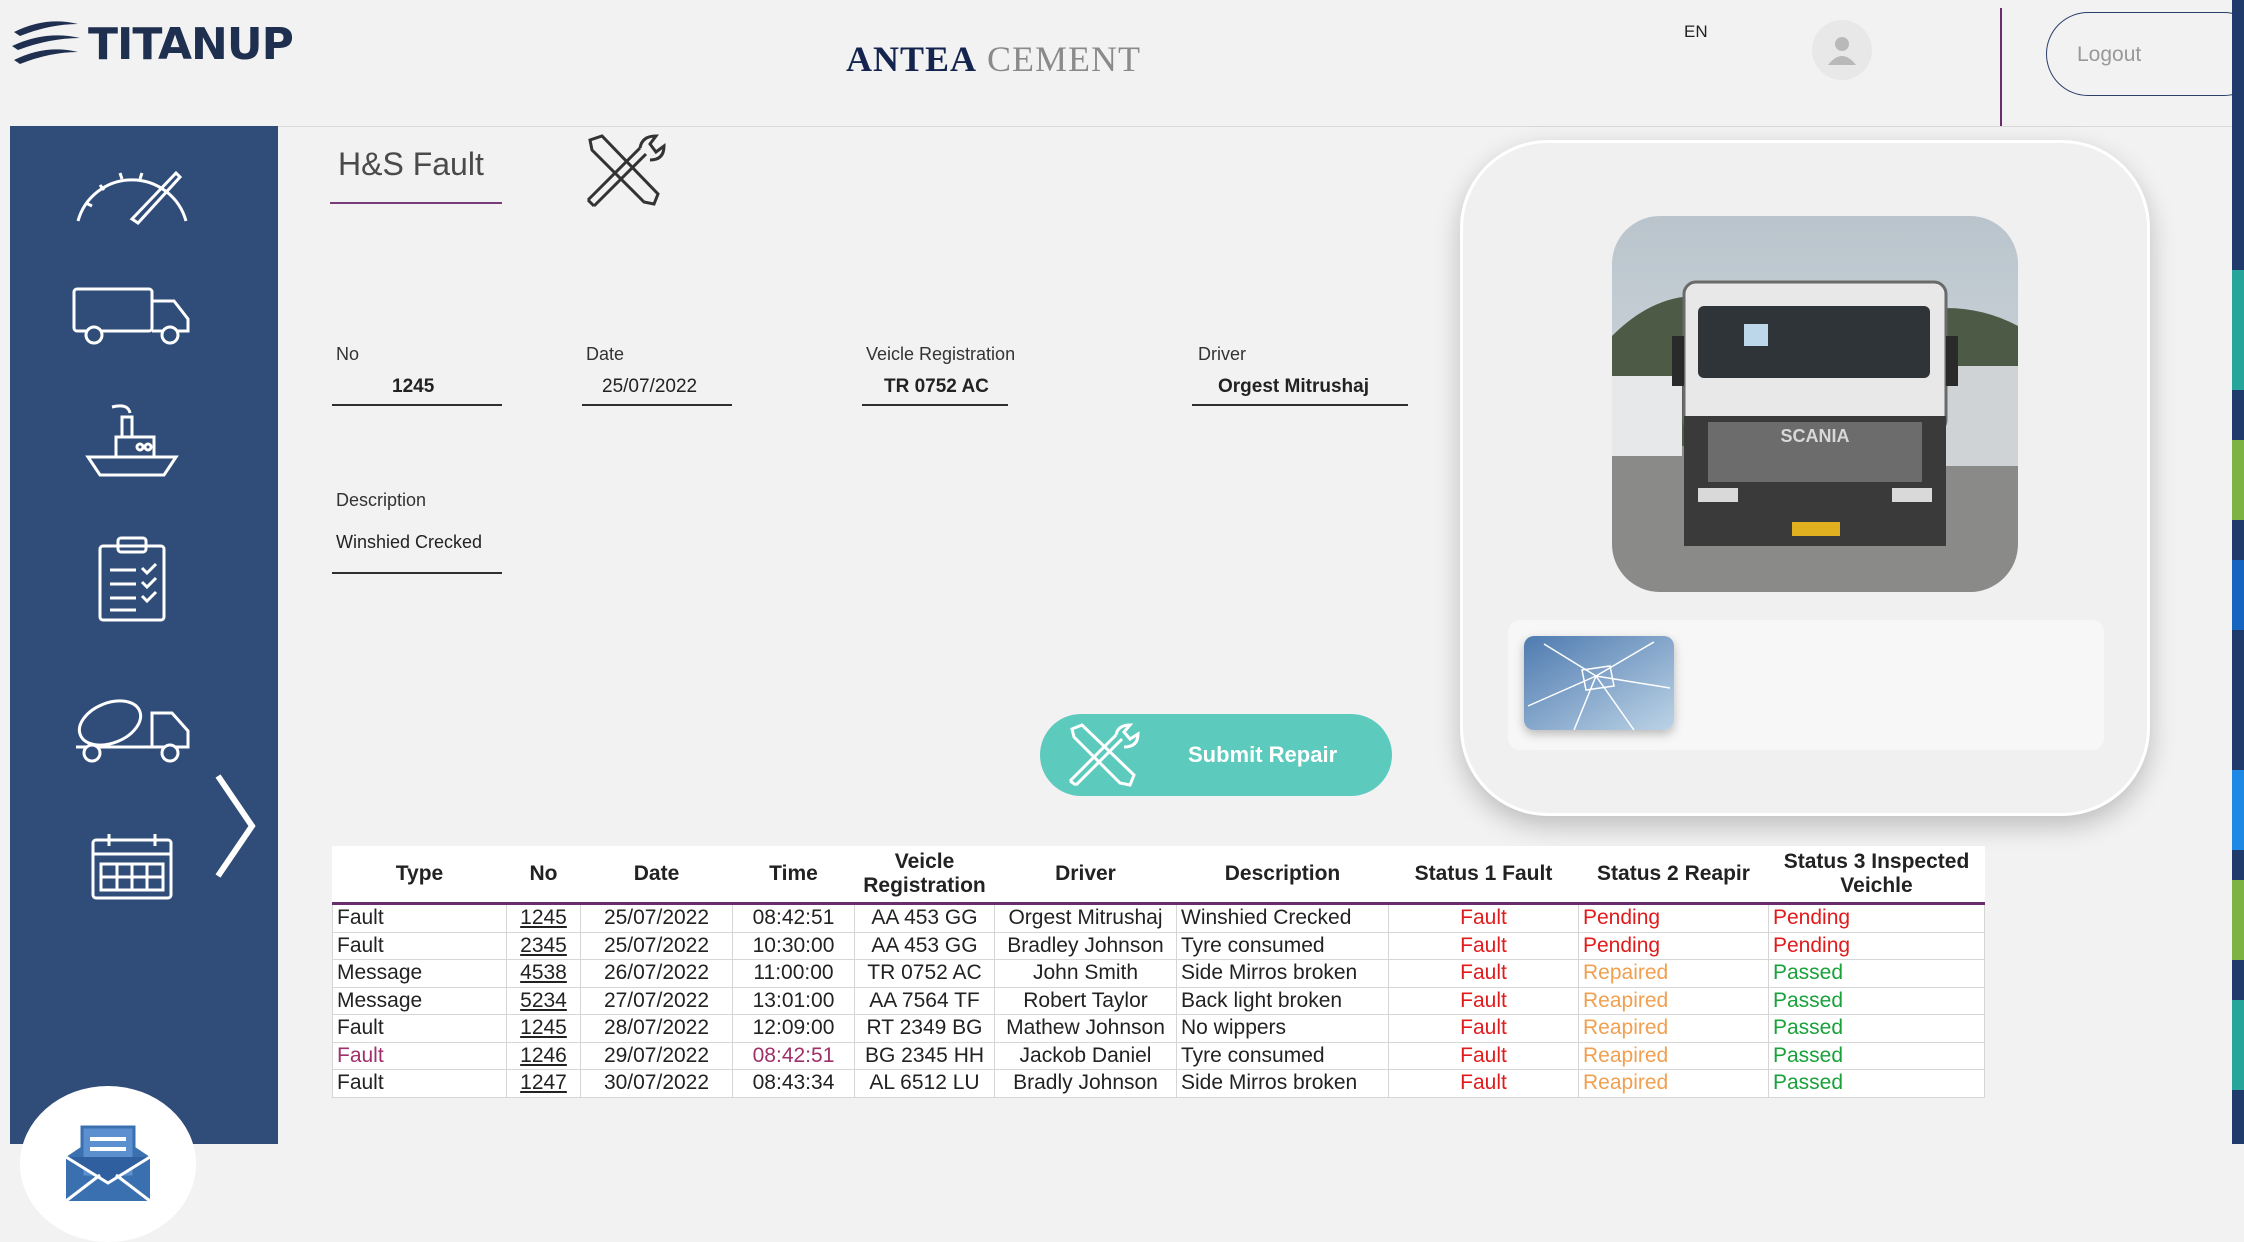 This screenshot has height=1242, width=2244. Describe the element at coordinates (794, 875) in the screenshot. I see `column-header-time: Time` at that location.